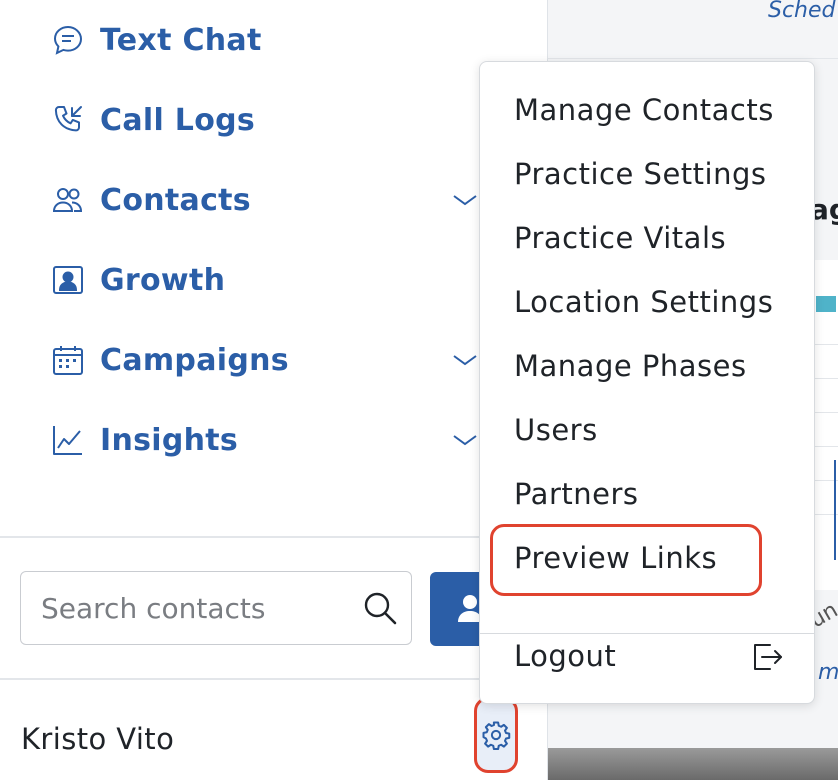 The height and width of the screenshot is (780, 838). I want to click on settings-button, so click(496, 735).